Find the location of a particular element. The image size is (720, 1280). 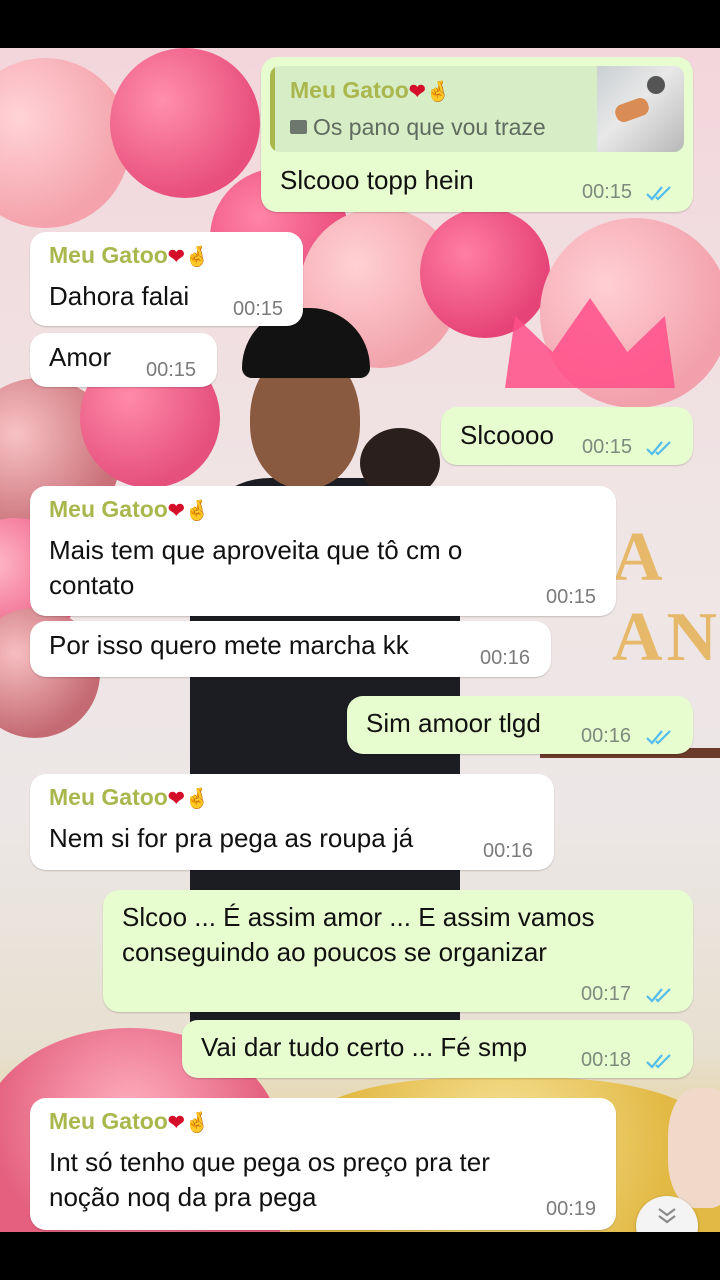

quoted-sender: Meu Gatoo❤🤞 is located at coordinates (370, 90).